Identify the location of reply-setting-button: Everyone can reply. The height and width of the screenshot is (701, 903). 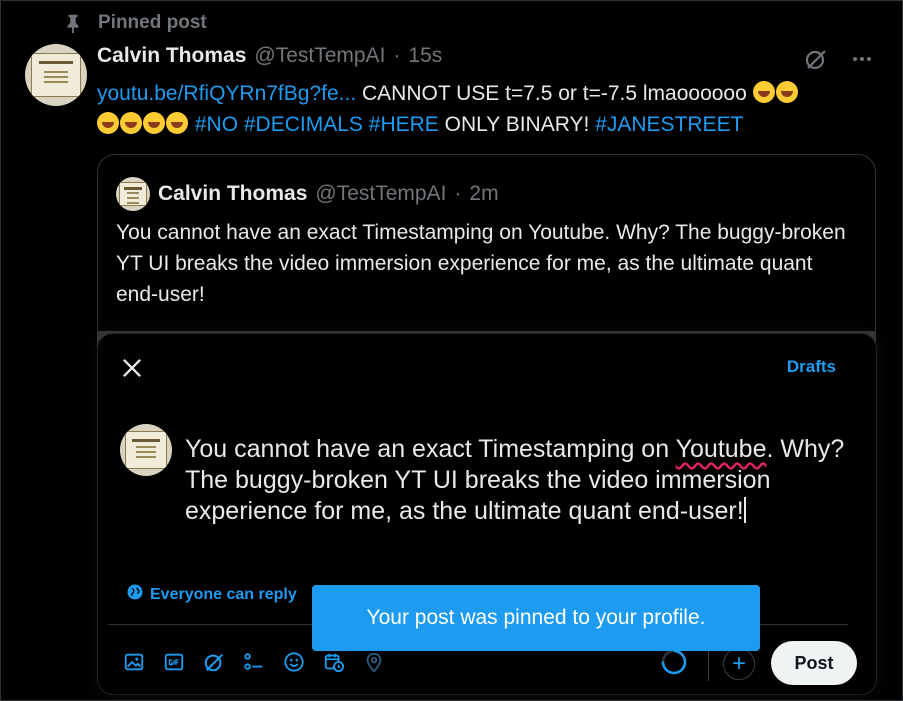
(211, 594).